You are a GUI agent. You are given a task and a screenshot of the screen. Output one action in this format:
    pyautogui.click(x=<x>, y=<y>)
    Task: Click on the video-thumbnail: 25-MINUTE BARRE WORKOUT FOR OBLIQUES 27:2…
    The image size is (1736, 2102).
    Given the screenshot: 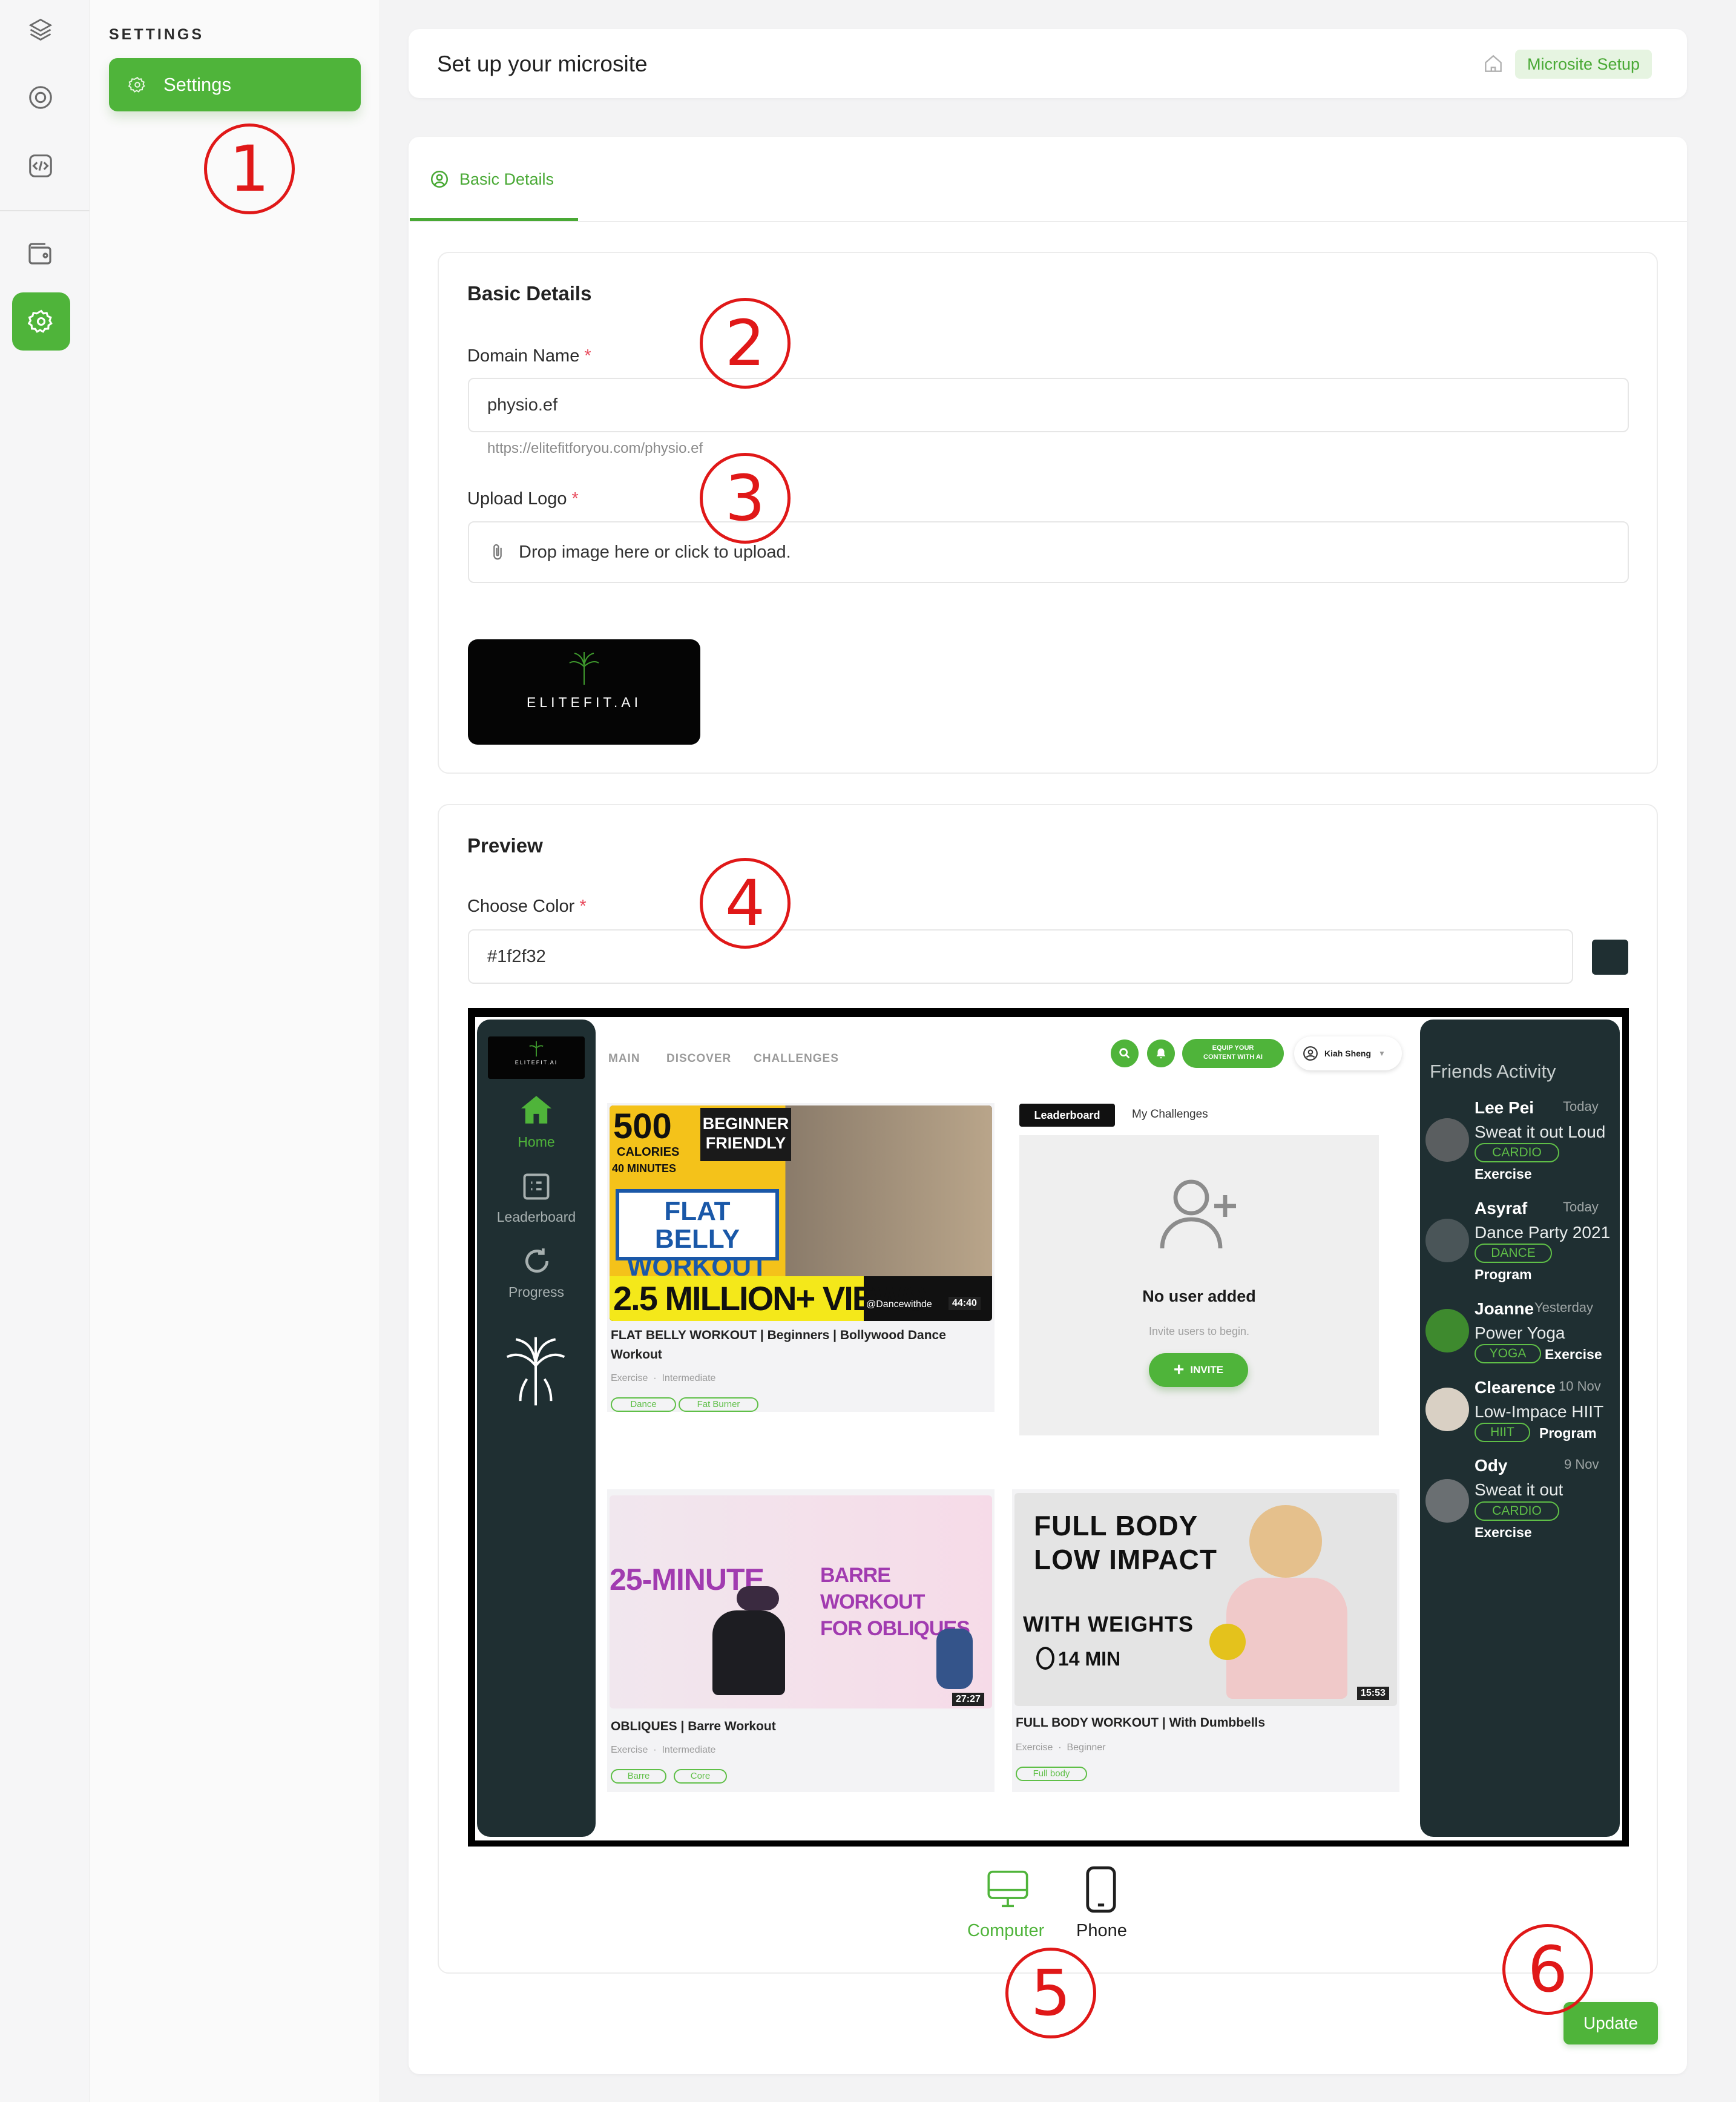 What is the action you would take?
    pyautogui.click(x=801, y=1601)
    